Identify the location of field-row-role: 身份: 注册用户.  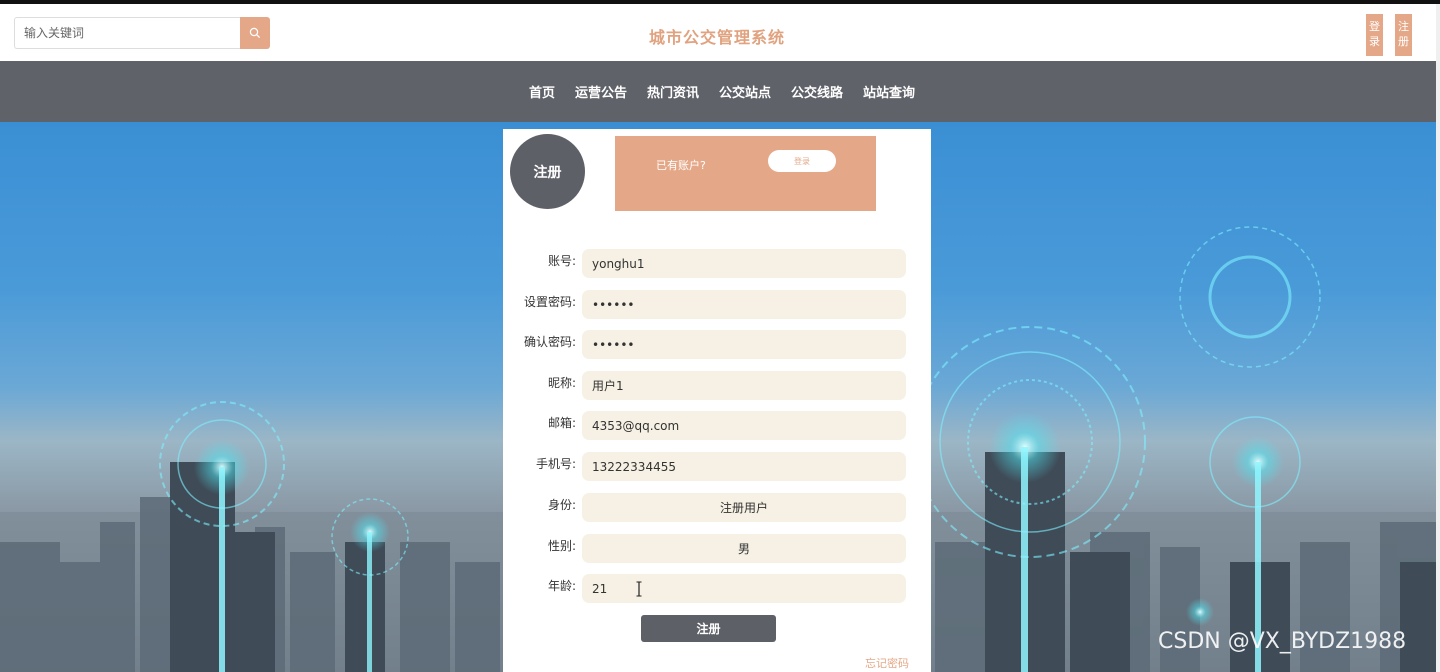
(717, 507).